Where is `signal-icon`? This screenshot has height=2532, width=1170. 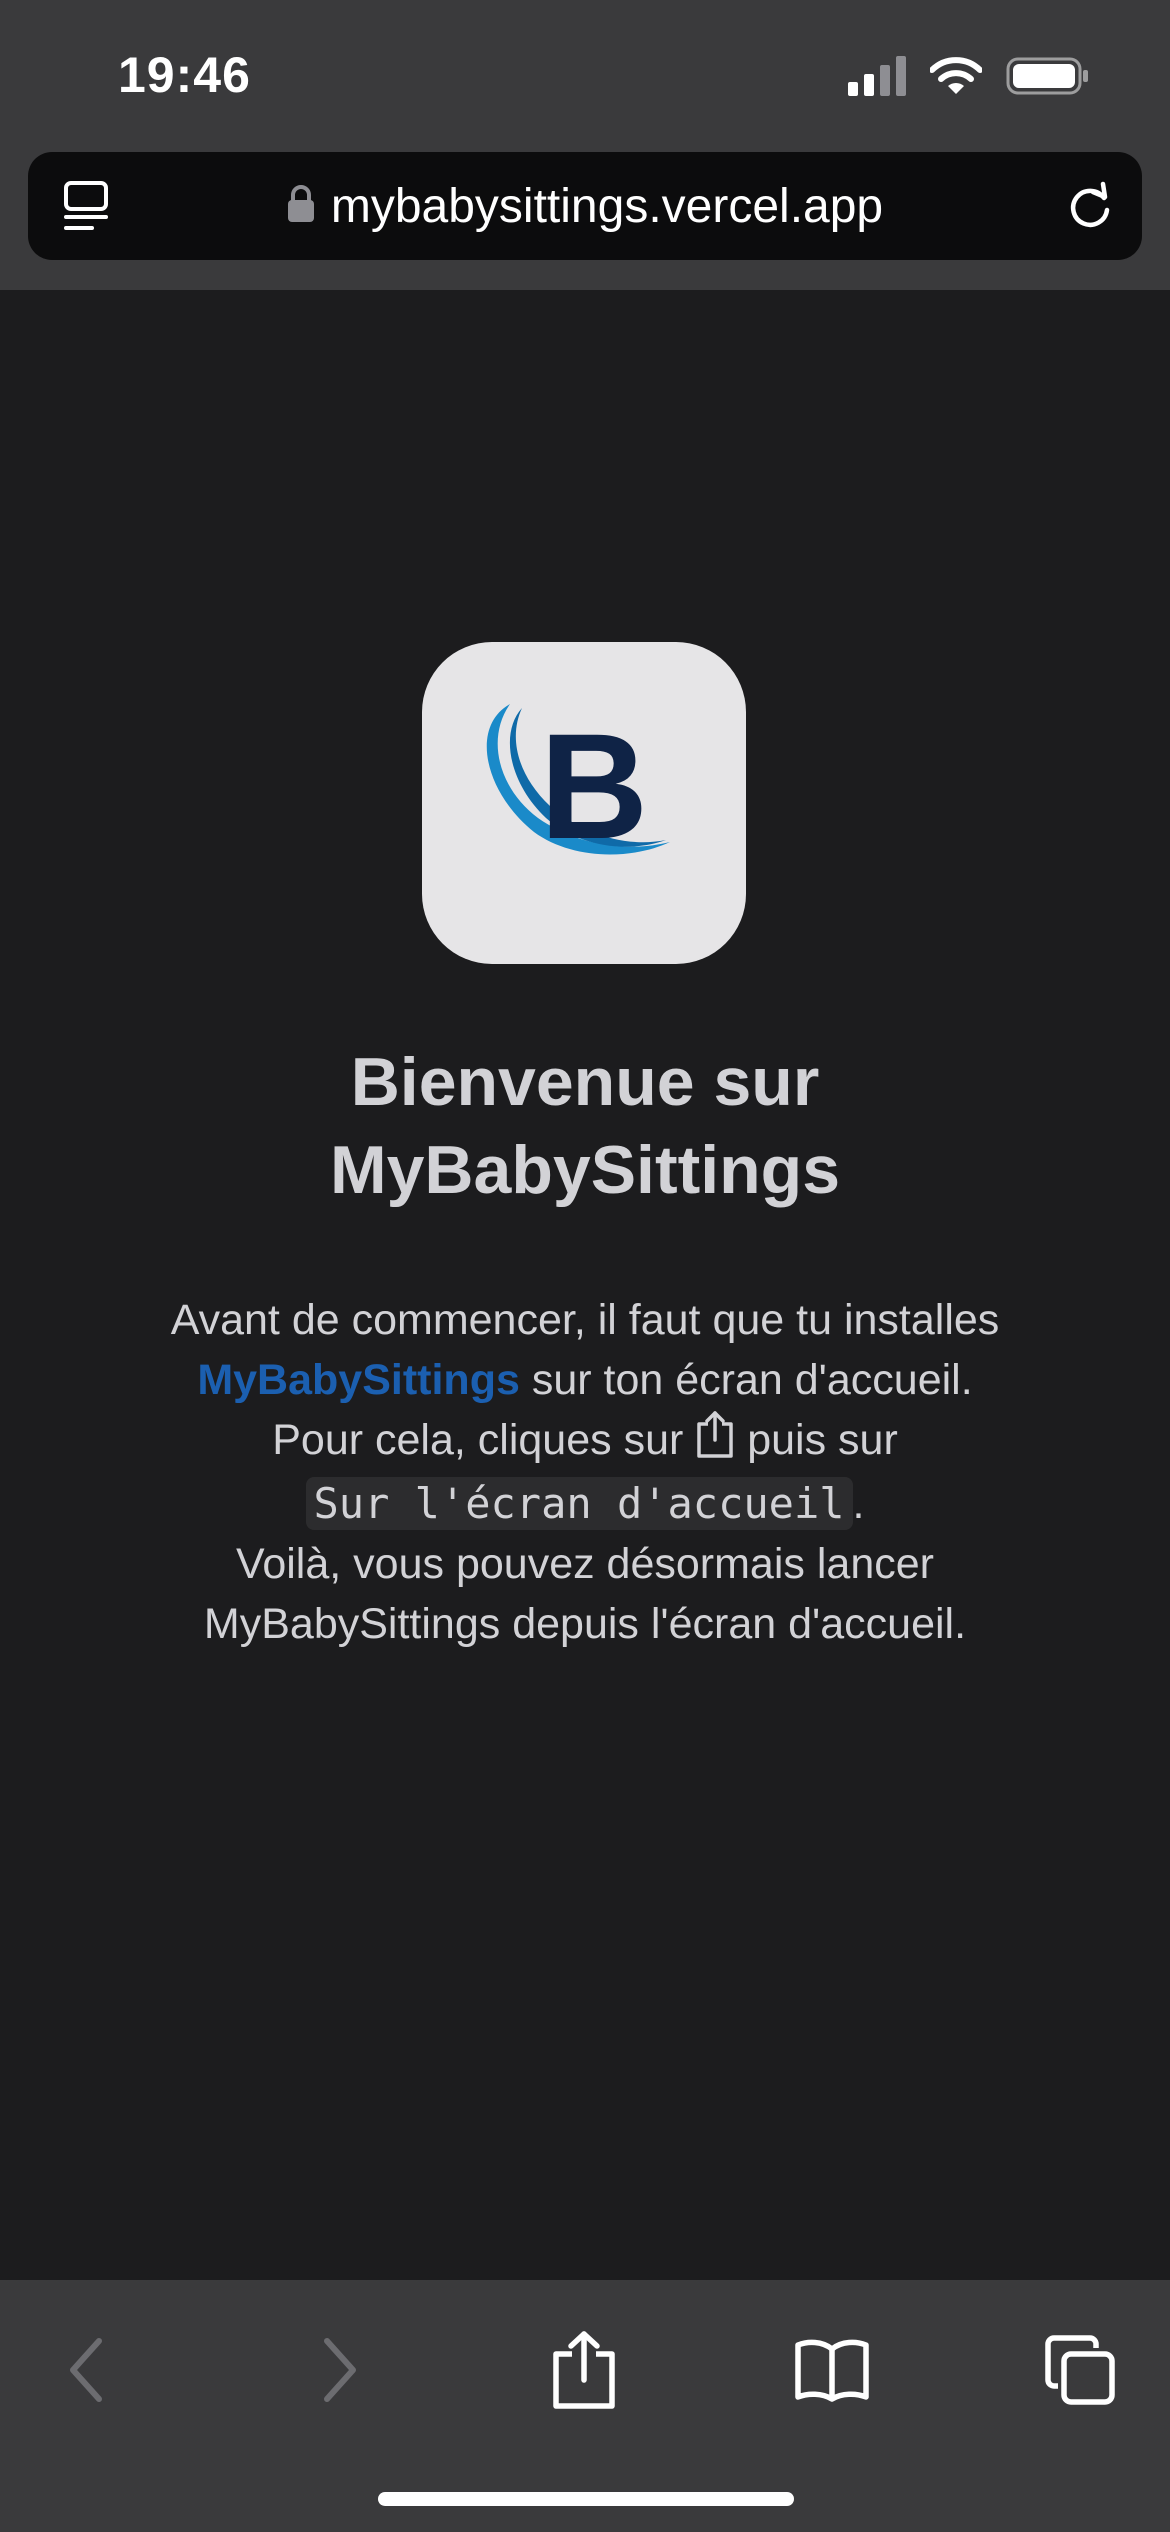 signal-icon is located at coordinates (877, 78).